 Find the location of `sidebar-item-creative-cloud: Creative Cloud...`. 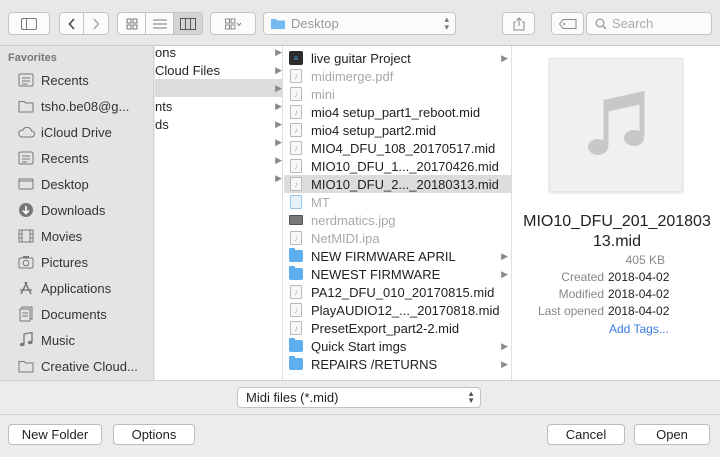

sidebar-item-creative-cloud: Creative Cloud... is located at coordinates (76, 366).